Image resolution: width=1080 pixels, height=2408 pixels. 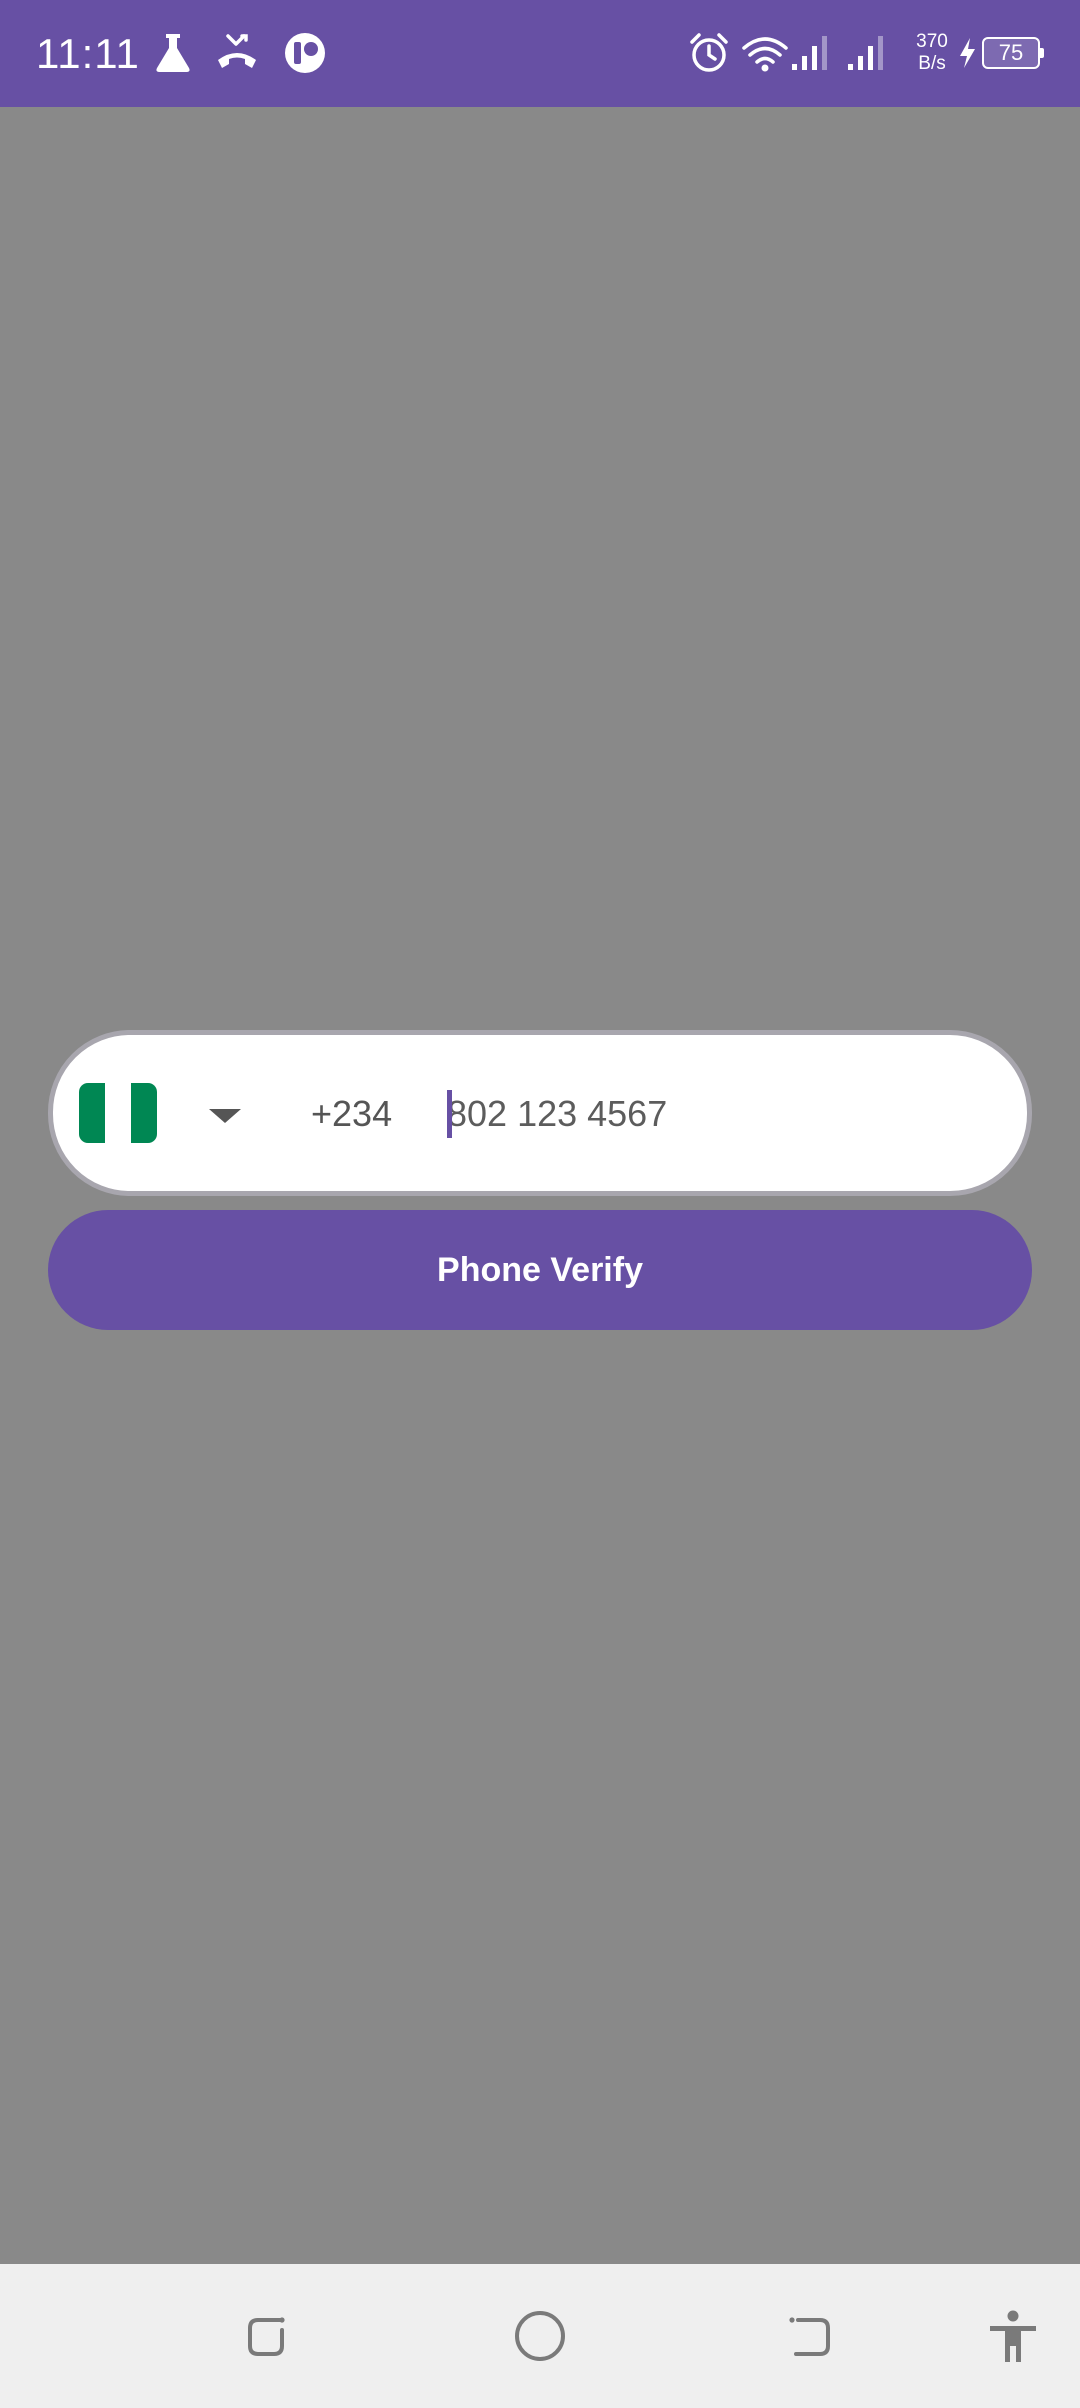 What do you see at coordinates (540, 1270) in the screenshot?
I see `phone-verify-button: Phone Verify` at bounding box center [540, 1270].